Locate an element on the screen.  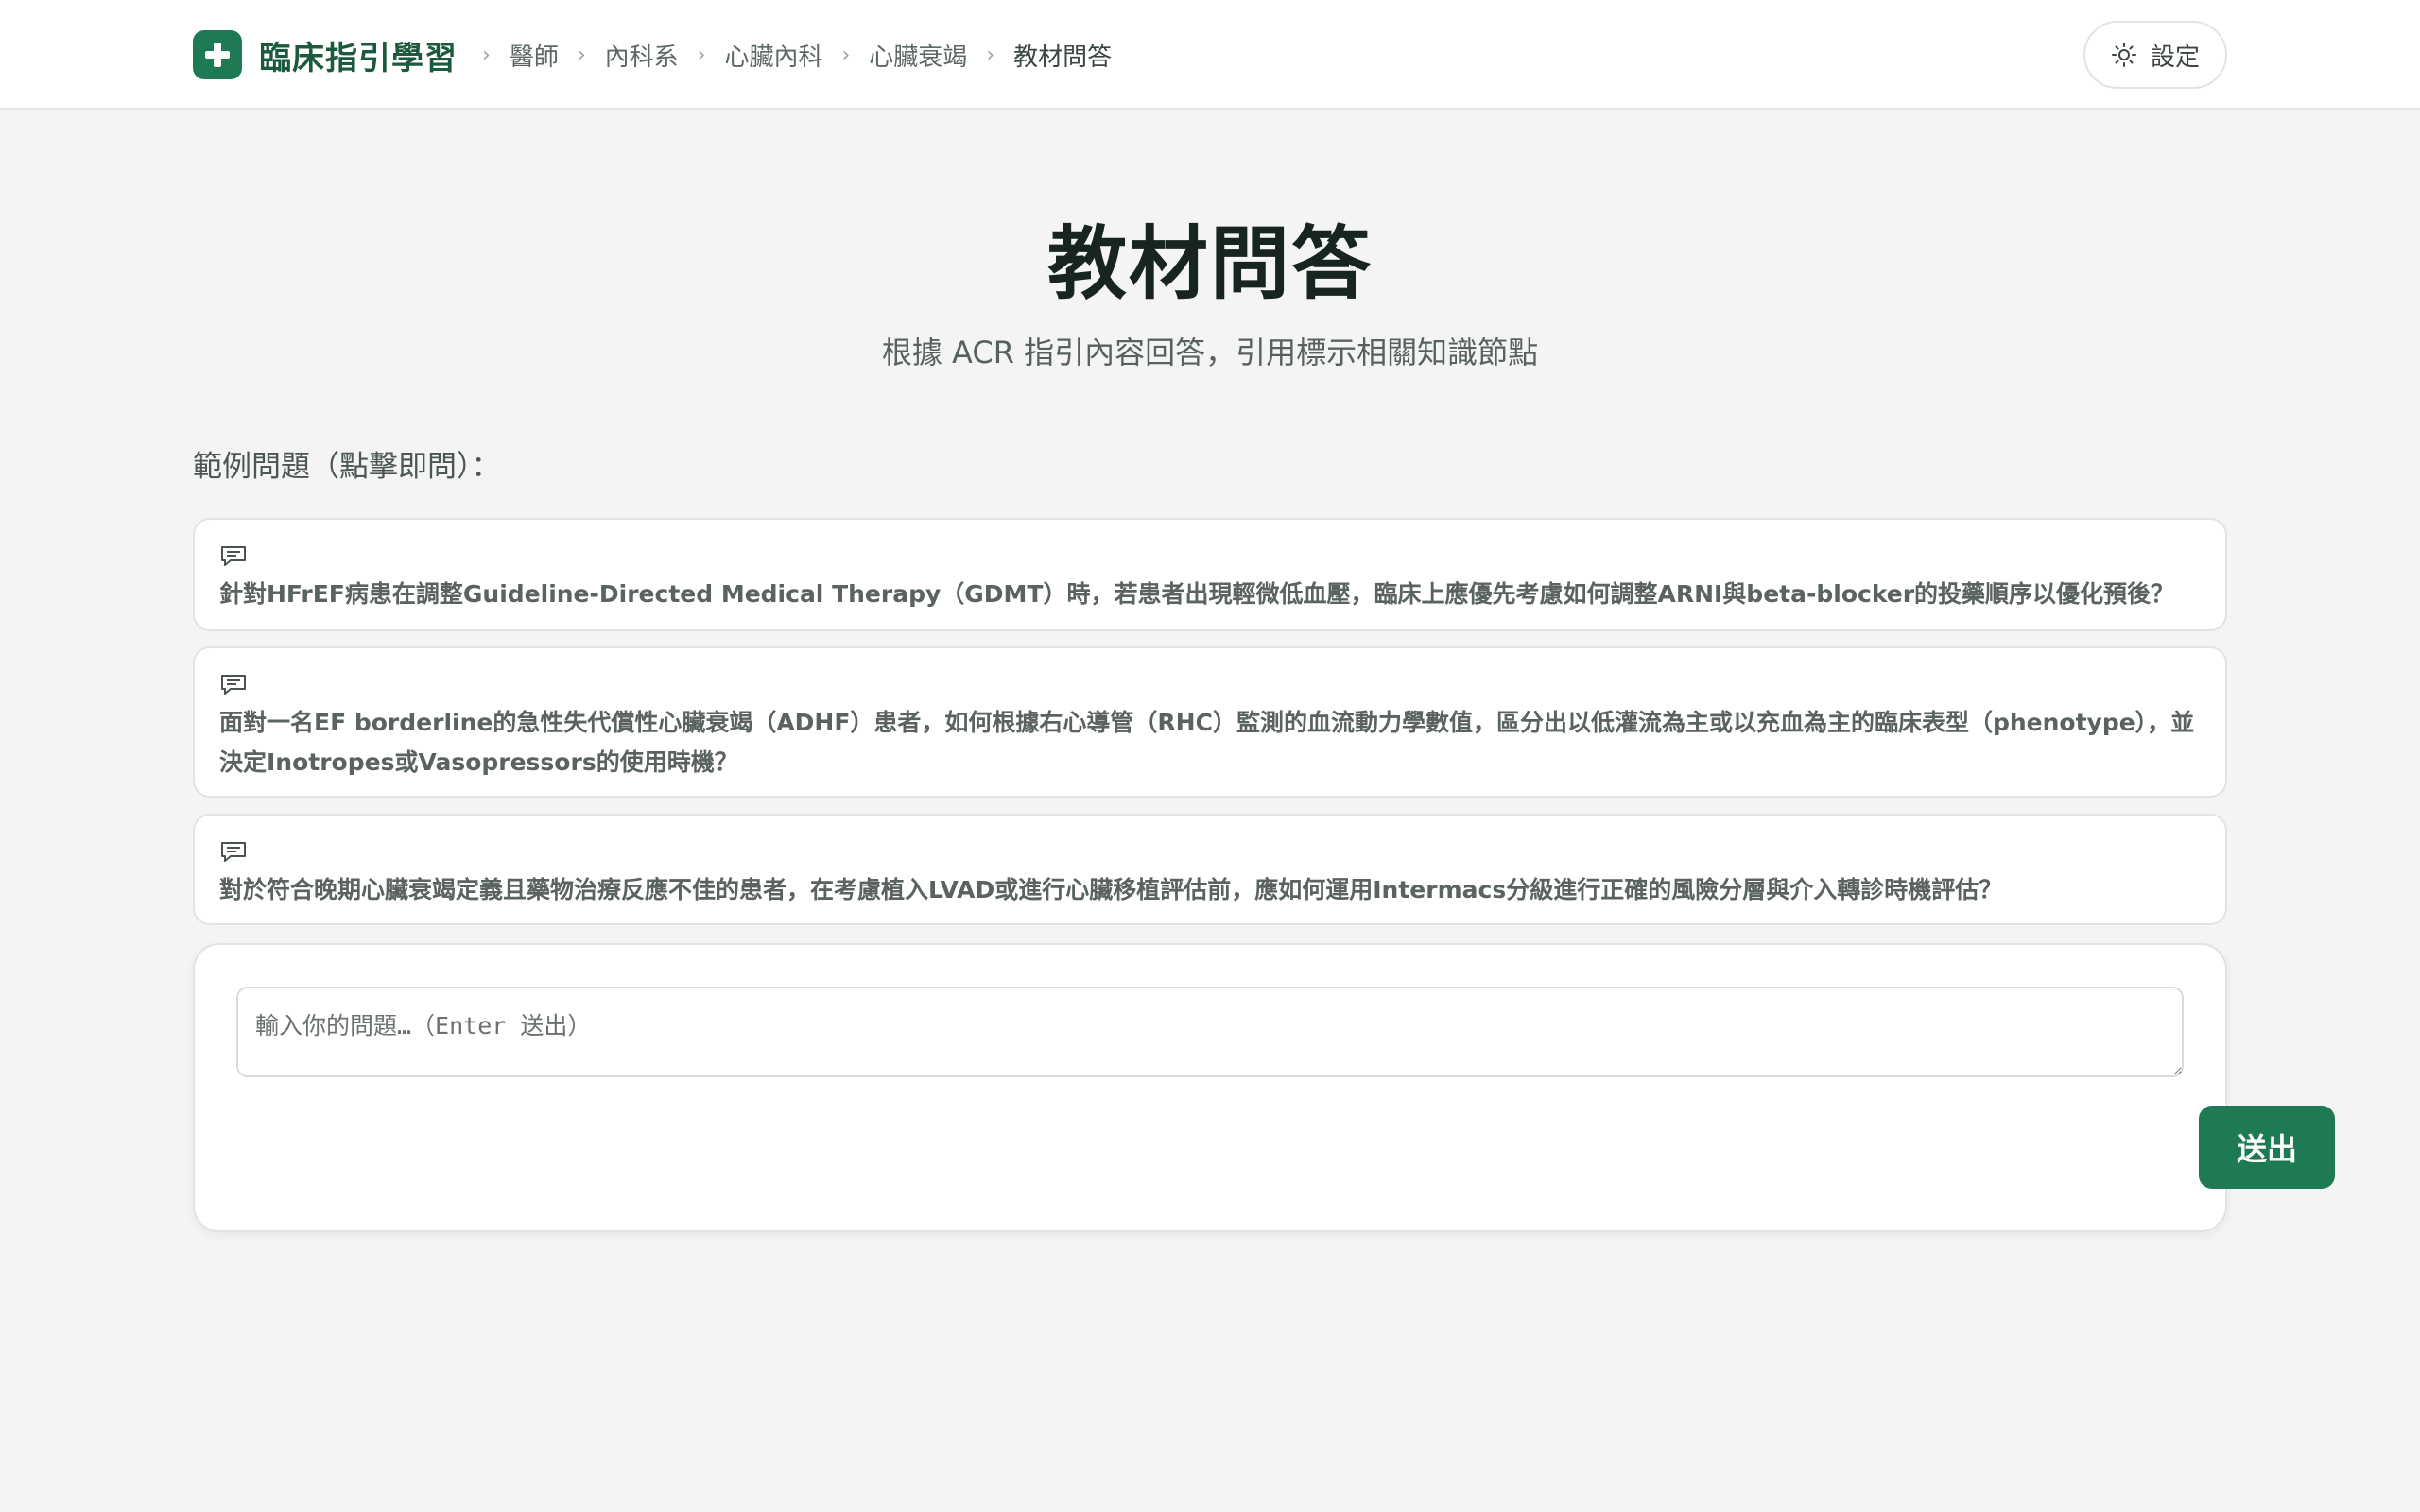
breadcrumb-item-doctor: 醫師 is located at coordinates (534, 55).